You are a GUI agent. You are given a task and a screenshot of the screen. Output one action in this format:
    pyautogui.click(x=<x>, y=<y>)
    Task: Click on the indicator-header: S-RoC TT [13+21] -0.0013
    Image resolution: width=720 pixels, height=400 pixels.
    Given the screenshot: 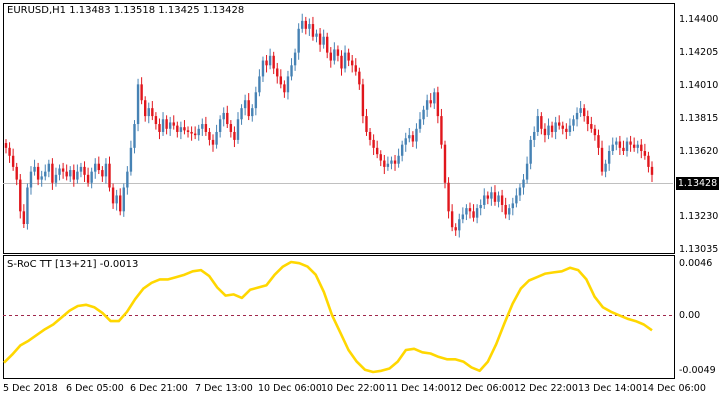 What is the action you would take?
    pyautogui.click(x=73, y=264)
    